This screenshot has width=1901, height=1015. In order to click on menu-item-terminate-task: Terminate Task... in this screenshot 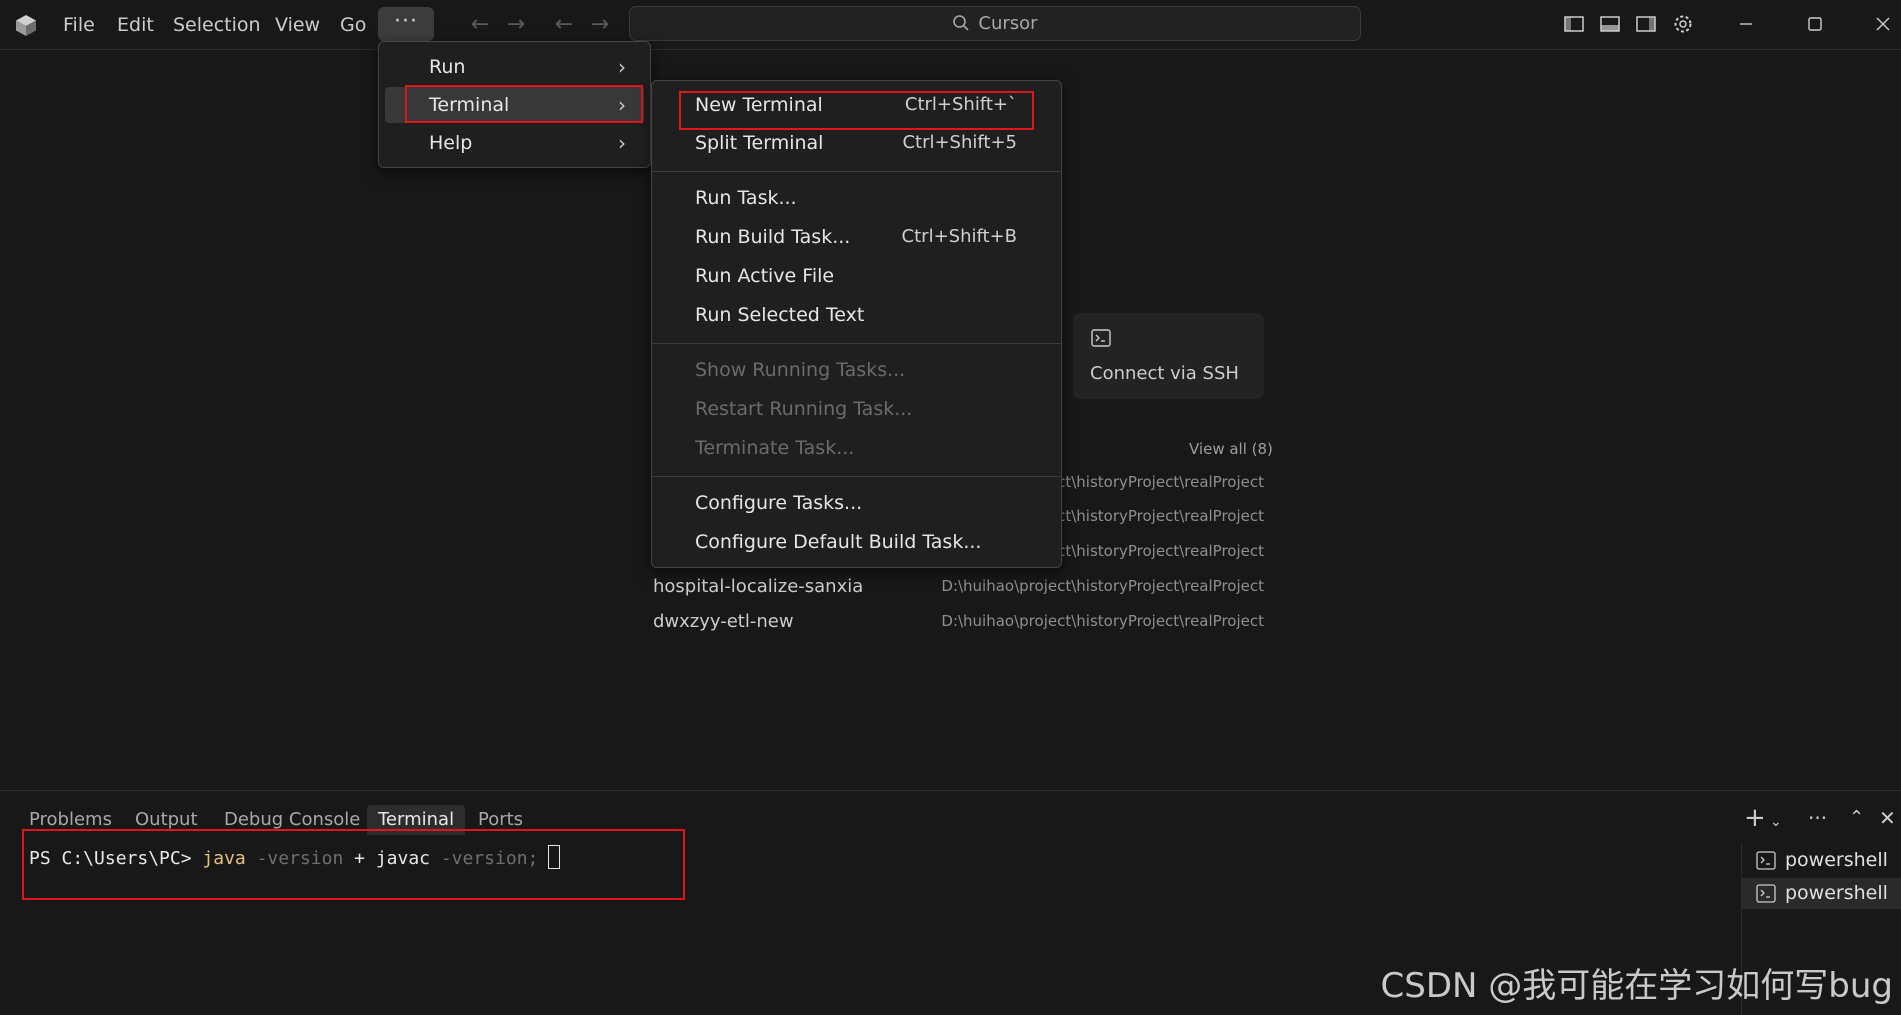, I will do `click(856, 448)`.